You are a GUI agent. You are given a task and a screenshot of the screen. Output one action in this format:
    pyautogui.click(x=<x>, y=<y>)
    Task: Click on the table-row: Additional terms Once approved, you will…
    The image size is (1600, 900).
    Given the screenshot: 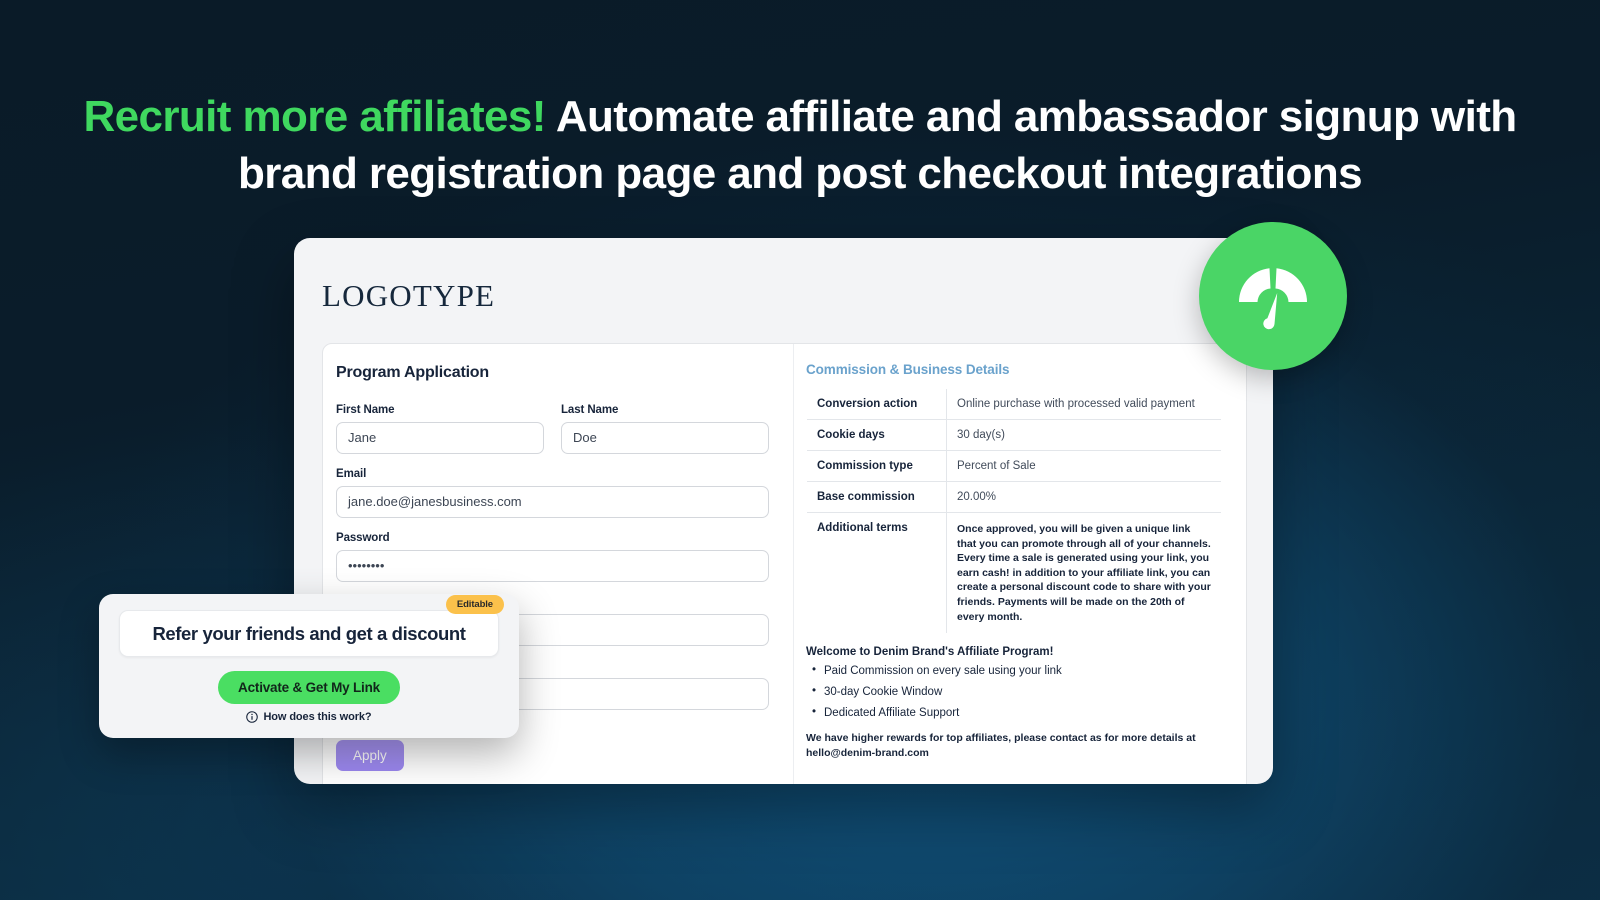 What is the action you would take?
    pyautogui.click(x=1014, y=573)
    